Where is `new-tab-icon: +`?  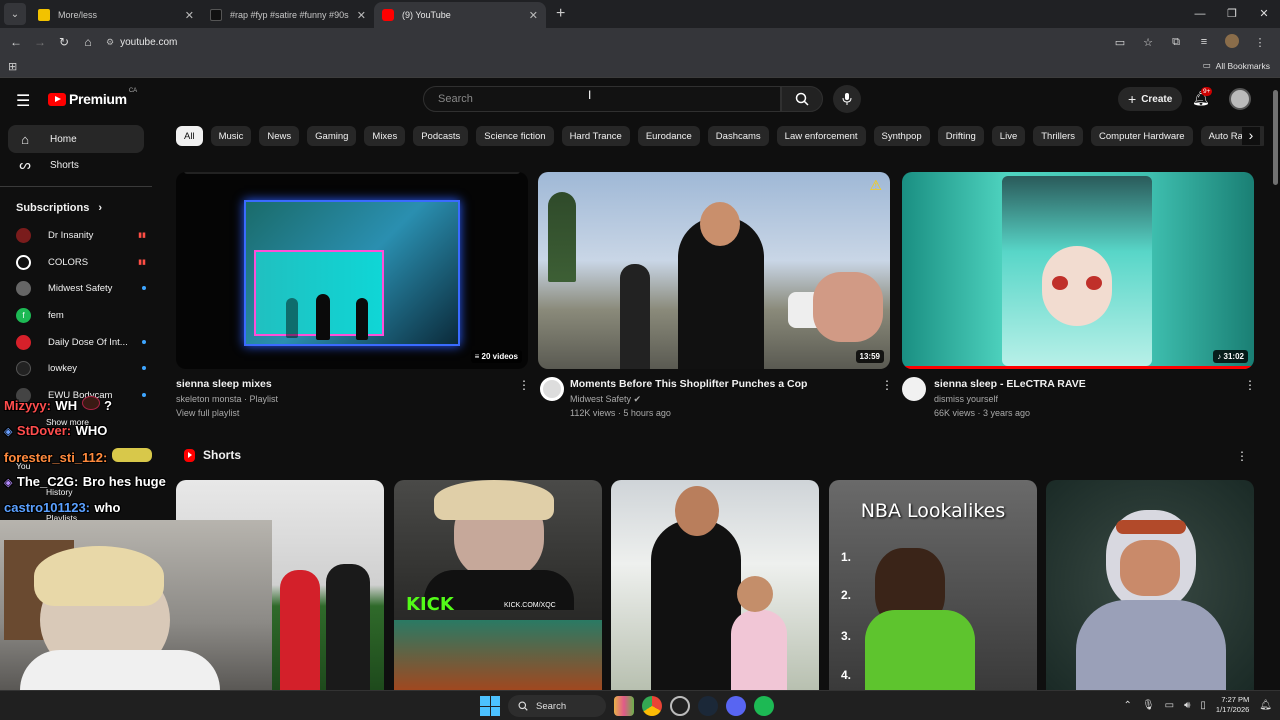
new-tab-icon: + is located at coordinates (560, 14).